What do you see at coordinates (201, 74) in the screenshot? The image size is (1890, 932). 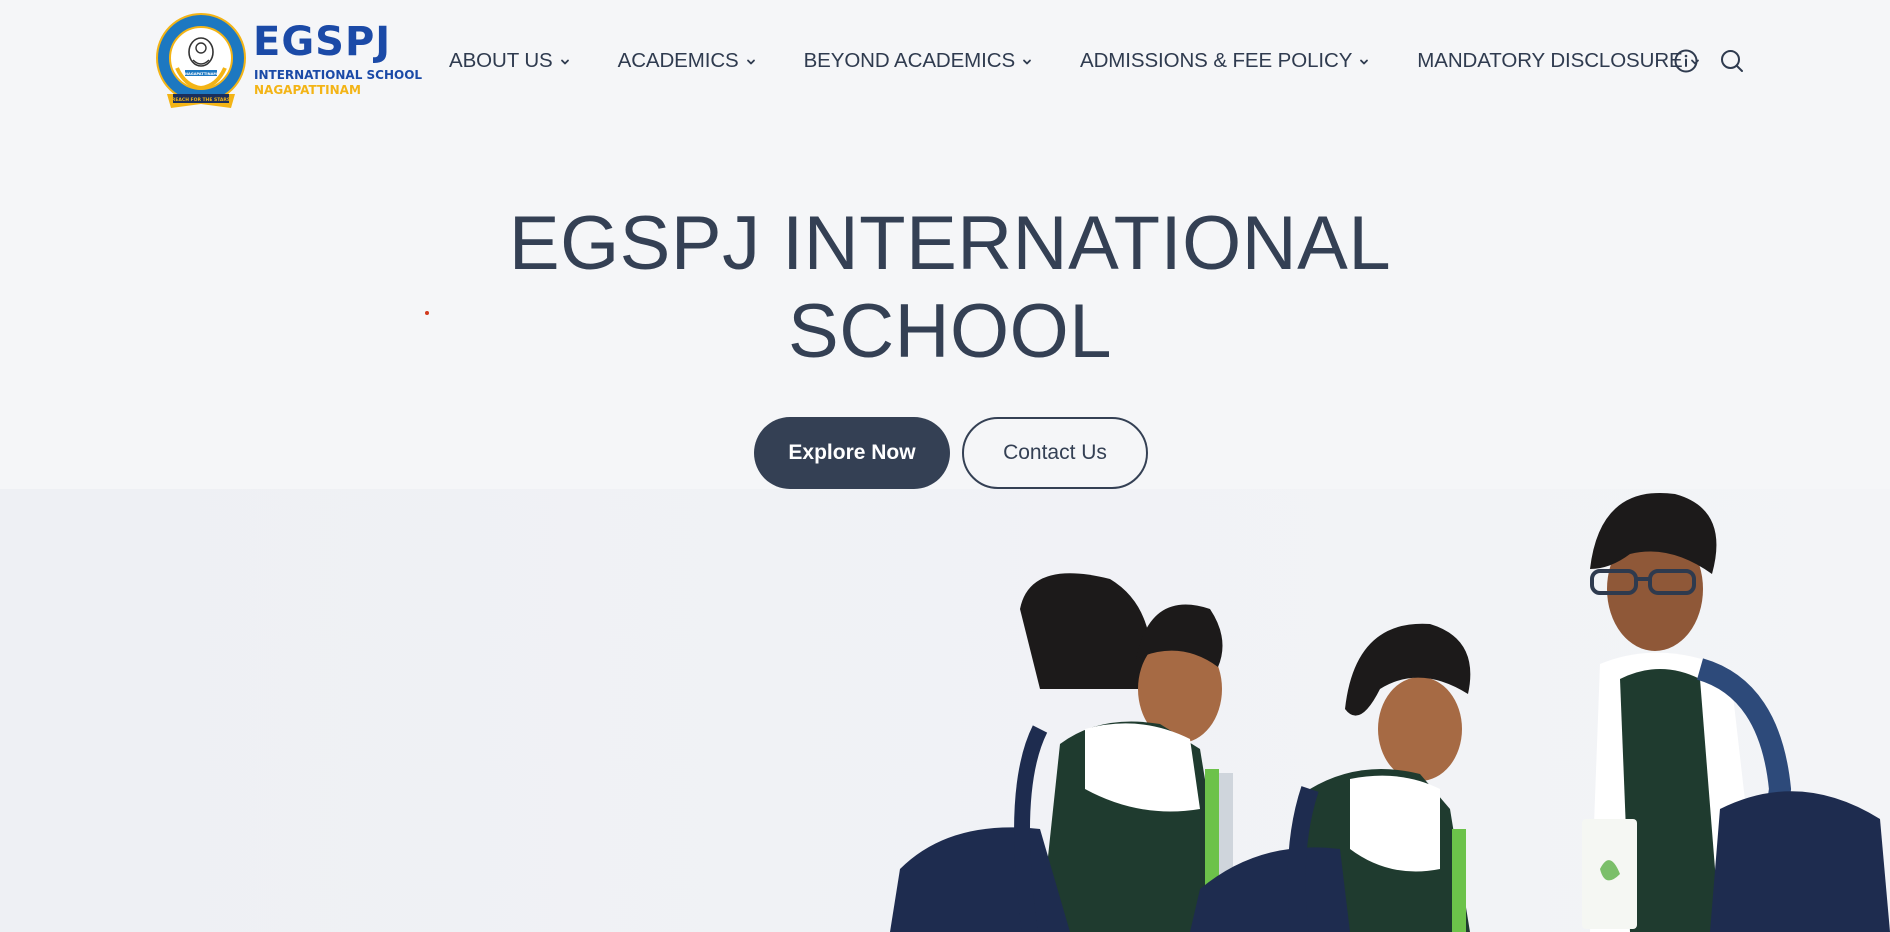 I see `svg-text: NAGAPATTINAM` at bounding box center [201, 74].